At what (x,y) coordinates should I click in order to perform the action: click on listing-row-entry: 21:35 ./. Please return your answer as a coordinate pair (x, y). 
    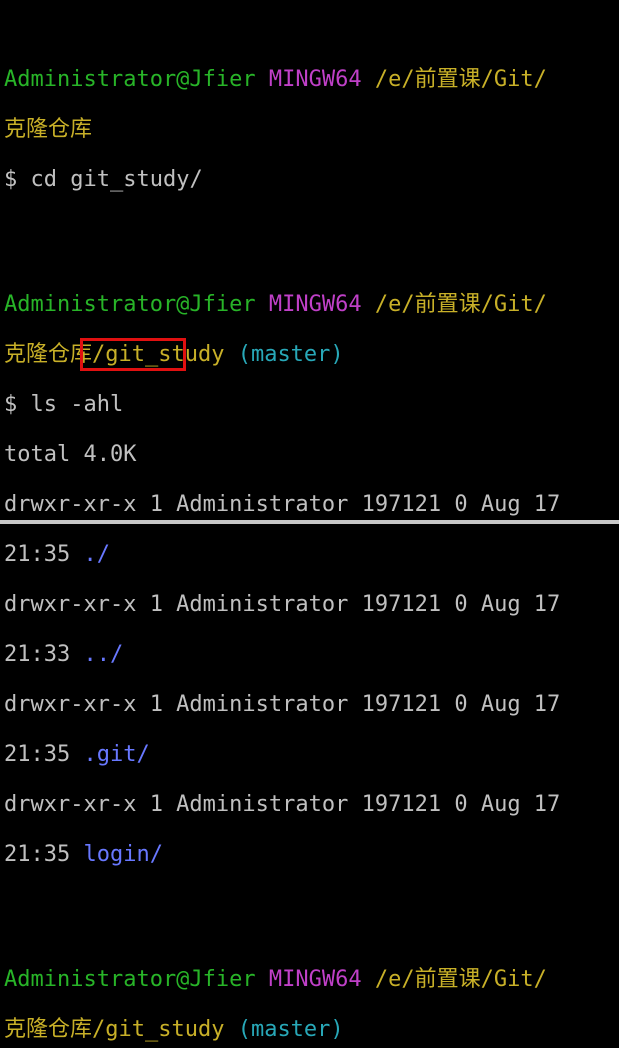
    Looking at the image, I should click on (311, 554).